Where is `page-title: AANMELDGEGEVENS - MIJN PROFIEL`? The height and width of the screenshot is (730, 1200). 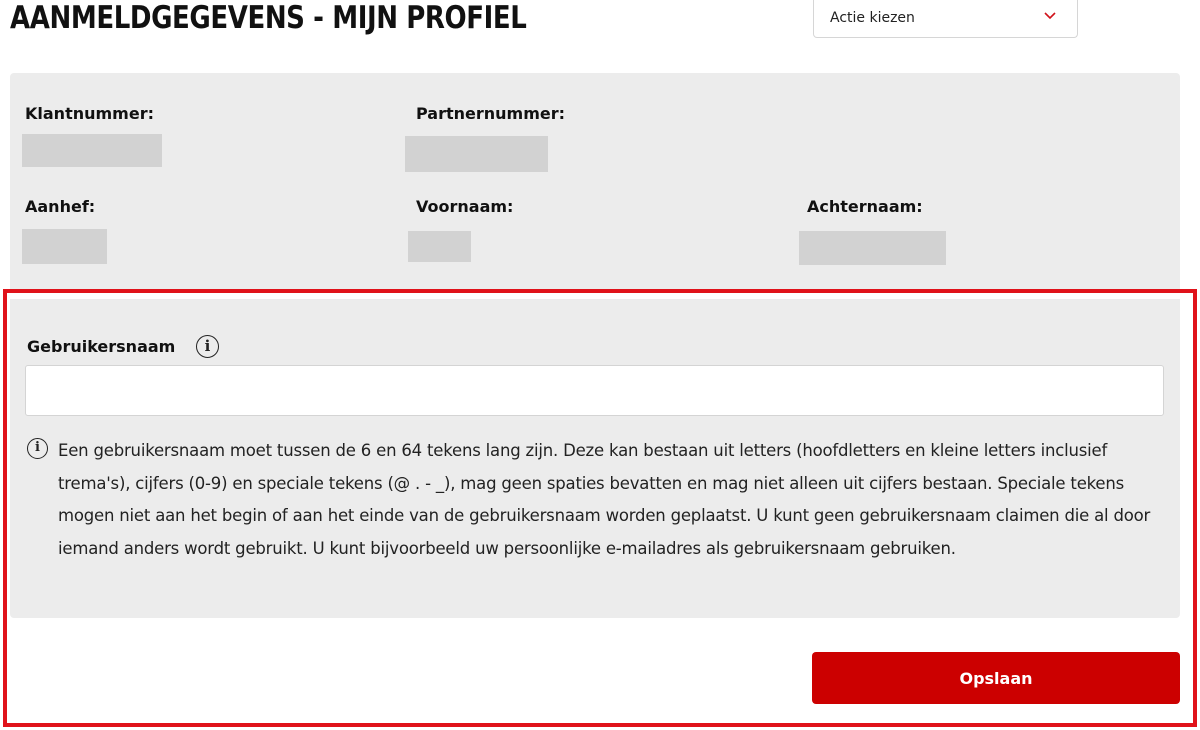
page-title: AANMELDGEGEVENS - MIJN PROFIEL is located at coordinates (268, 18).